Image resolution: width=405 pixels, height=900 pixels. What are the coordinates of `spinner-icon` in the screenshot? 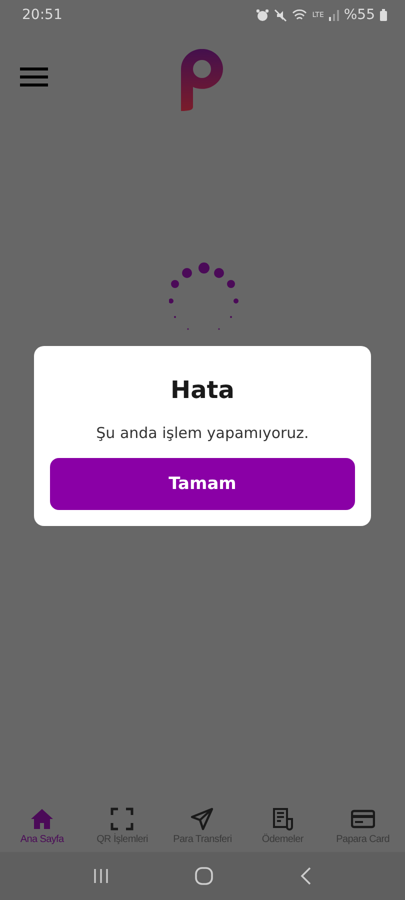 It's located at (203, 296).